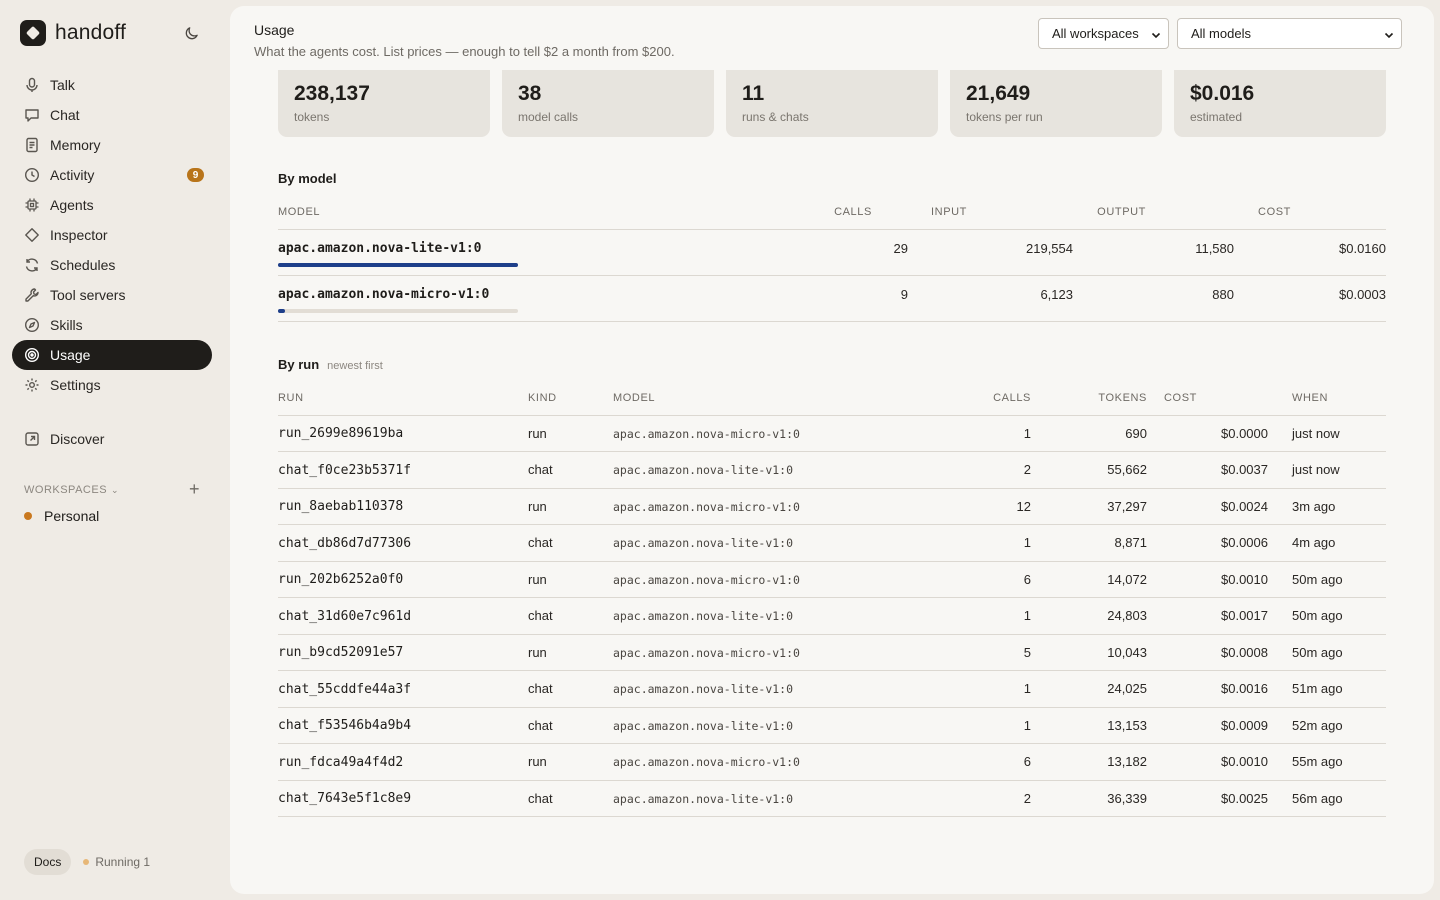 The image size is (1440, 900). I want to click on stat-label: model calls, so click(548, 117).